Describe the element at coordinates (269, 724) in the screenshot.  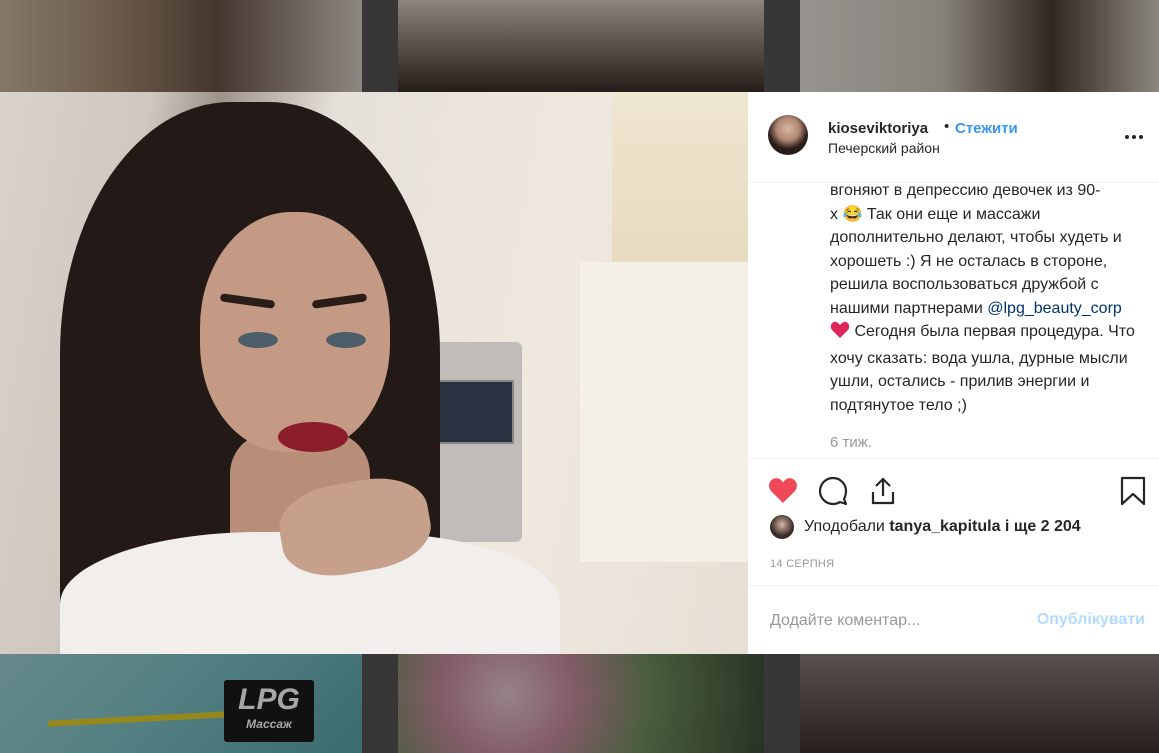
I see `lpg-logo-subtext: Массаж` at that location.